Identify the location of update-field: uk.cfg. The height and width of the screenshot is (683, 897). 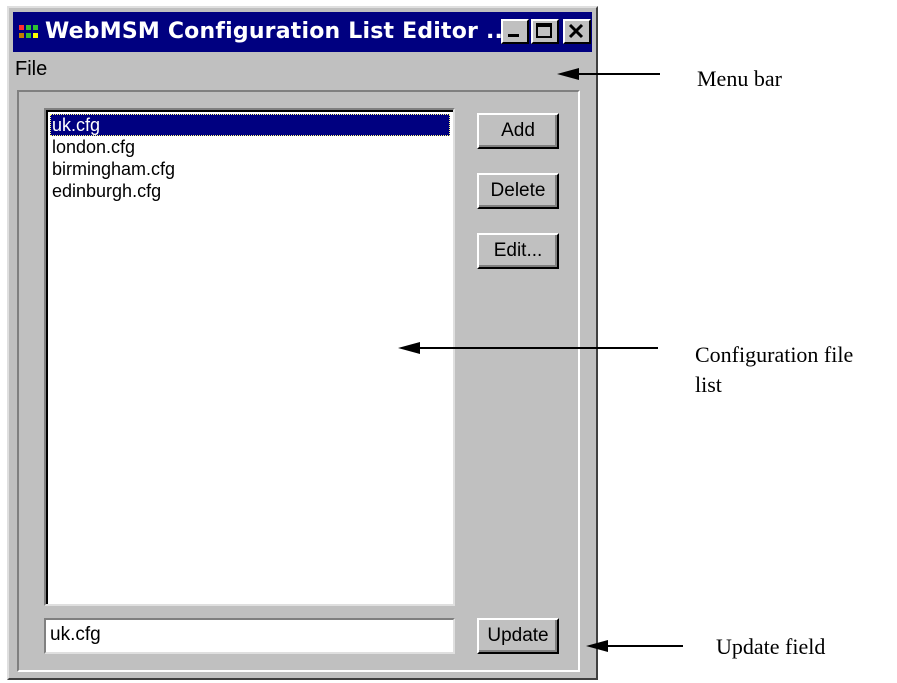
(249, 636).